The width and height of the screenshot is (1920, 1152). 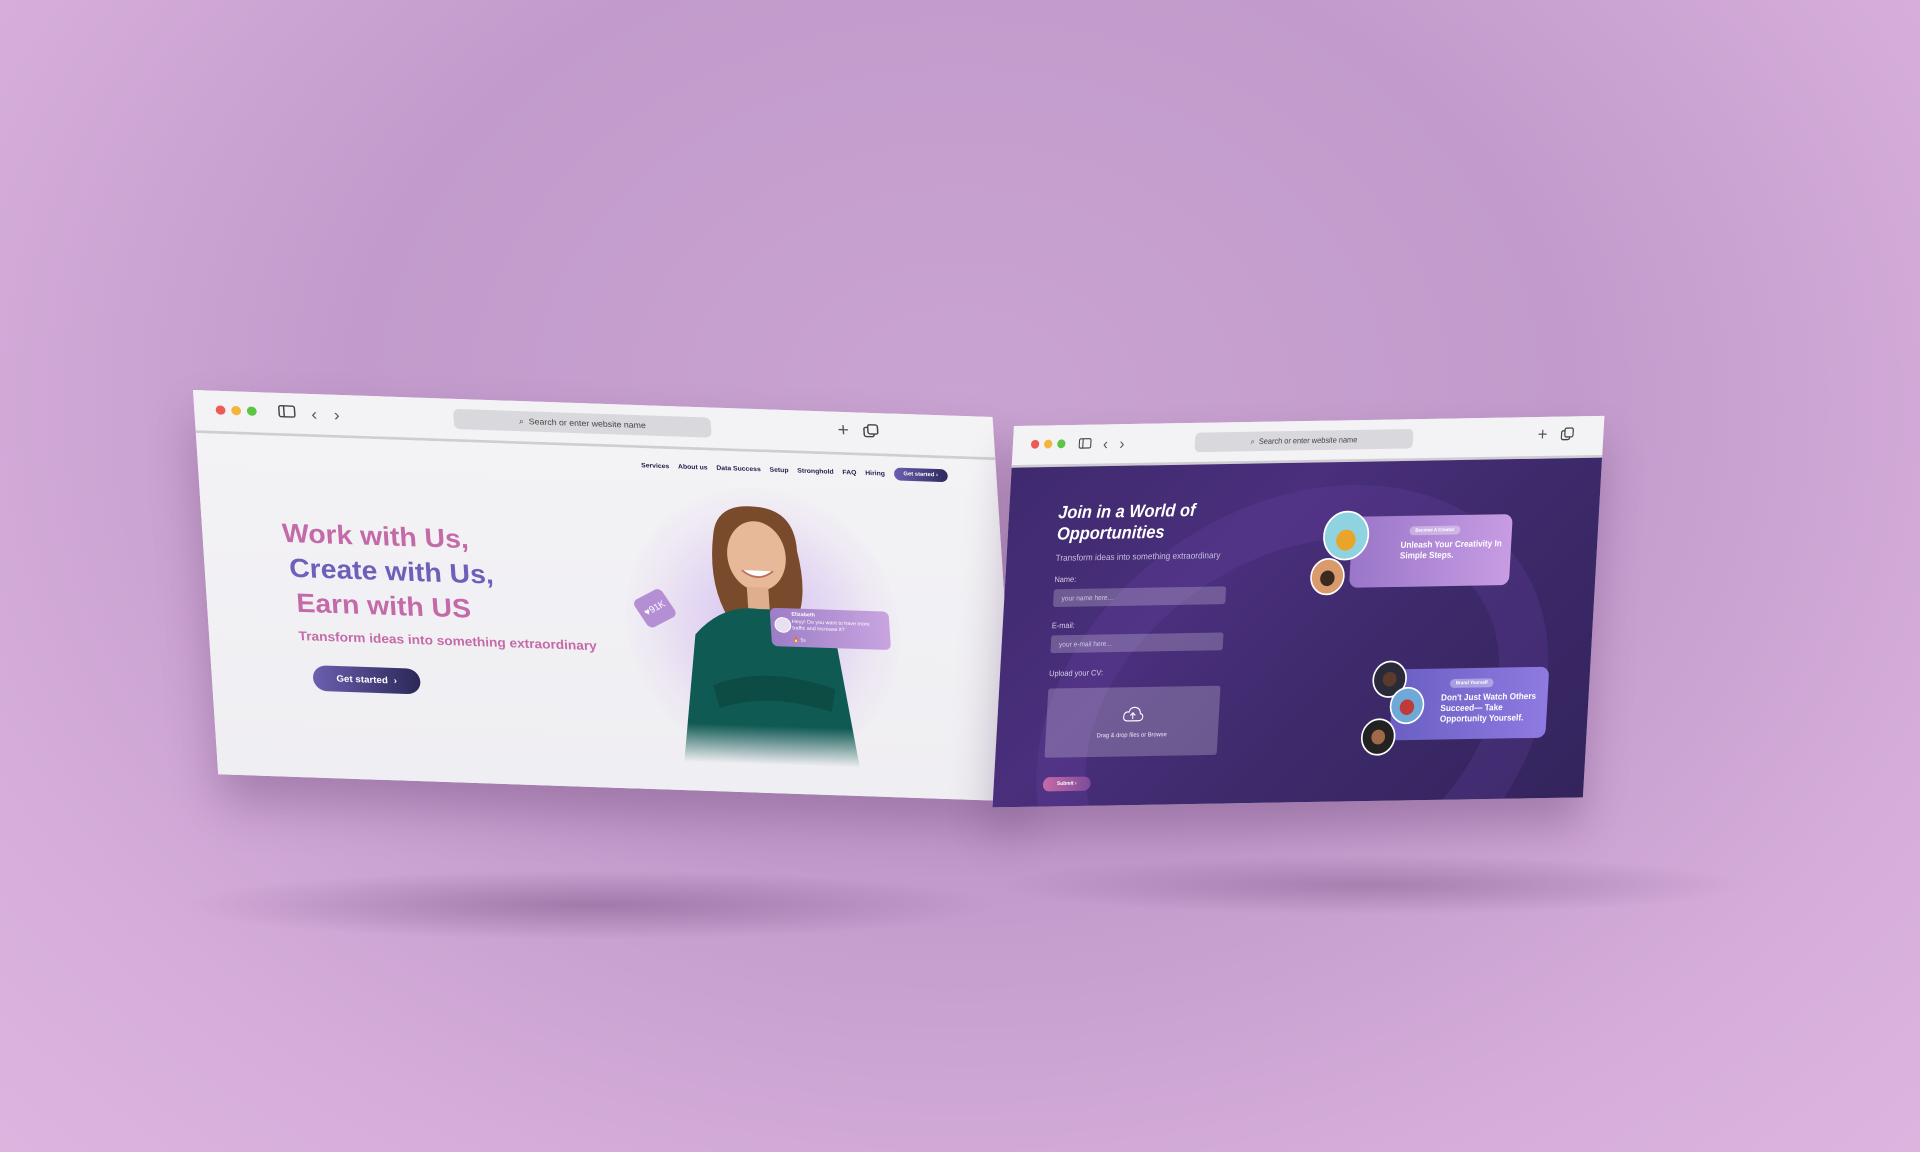 I want to click on page-title: Join in a World of Opportunities, so click(x=1126, y=522).